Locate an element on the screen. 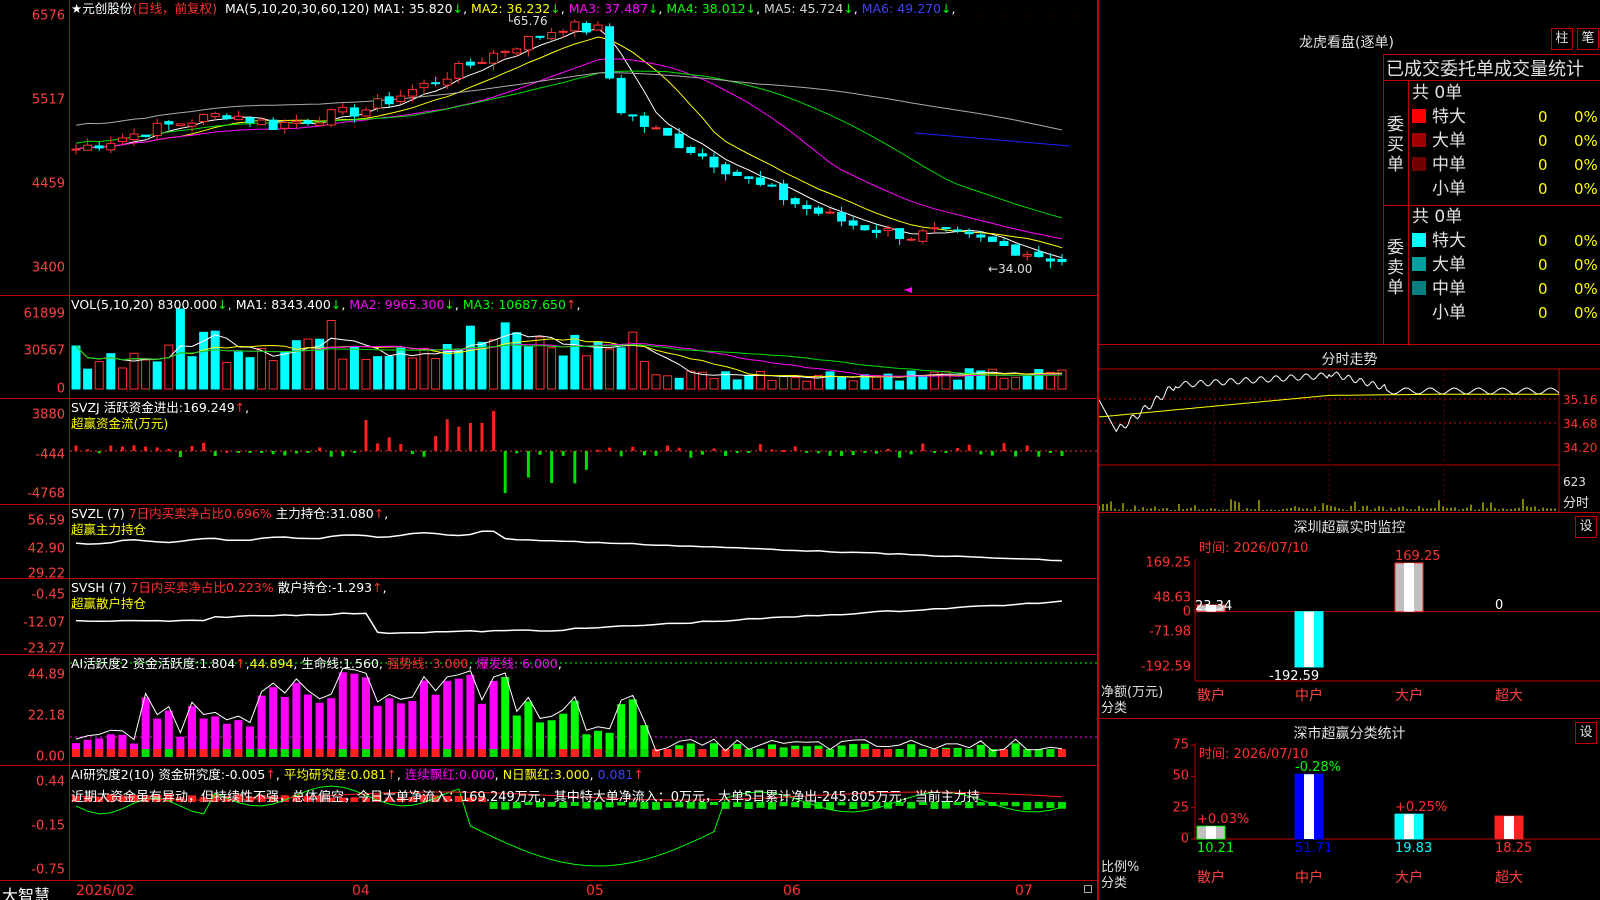 The height and width of the screenshot is (900, 1600). ma-label: MA1: is located at coordinates (391, 8).